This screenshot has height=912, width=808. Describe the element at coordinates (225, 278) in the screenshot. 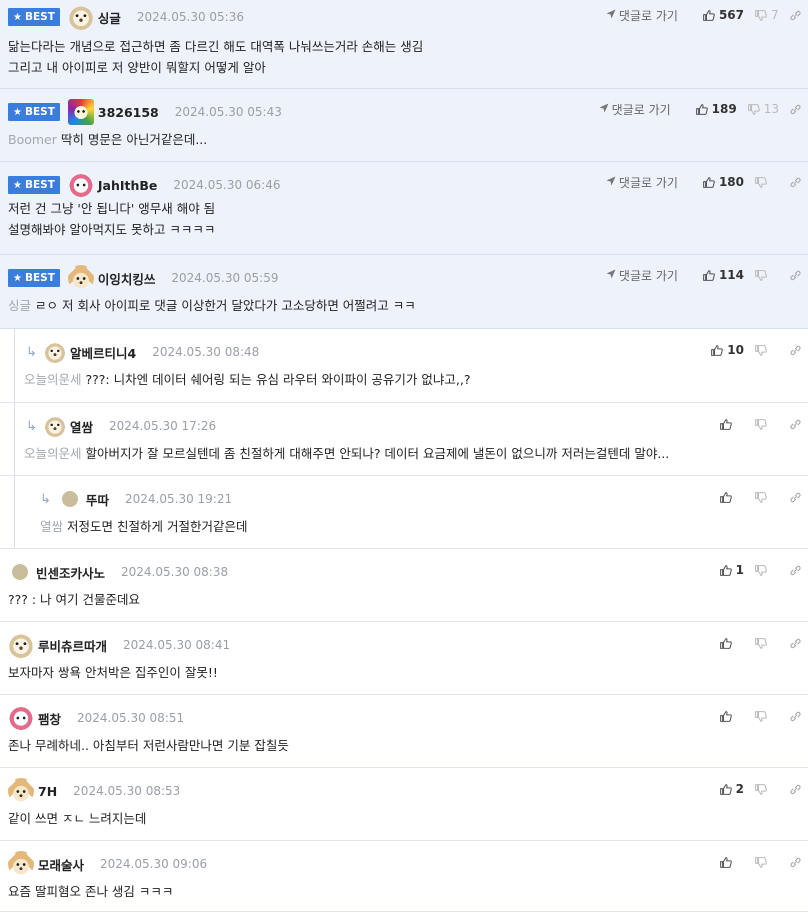

I see `comment-date: 2024.05.30 05:59` at that location.